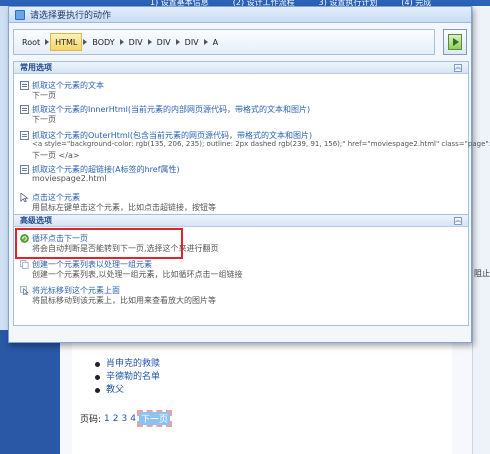 The image size is (490, 454). I want to click on action-desc: 创建一个元素列表,以处理一组元素，比如循环点击一组链接, so click(137, 274).